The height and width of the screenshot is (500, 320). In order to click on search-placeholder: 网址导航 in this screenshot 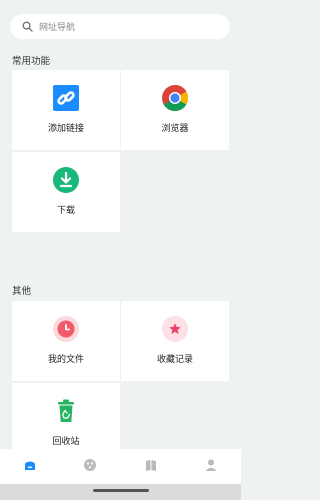, I will do `click(57, 28)`.